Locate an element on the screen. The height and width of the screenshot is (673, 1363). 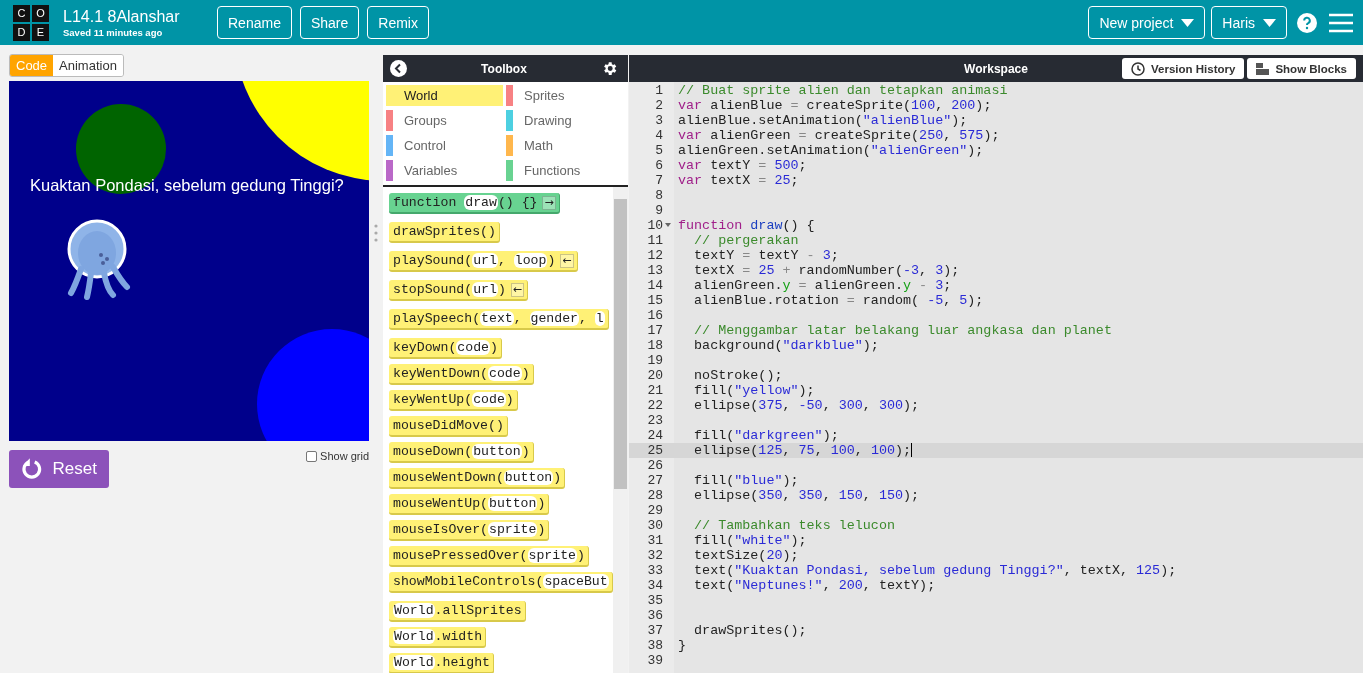
line-number: 27 is located at coordinates (655, 480).